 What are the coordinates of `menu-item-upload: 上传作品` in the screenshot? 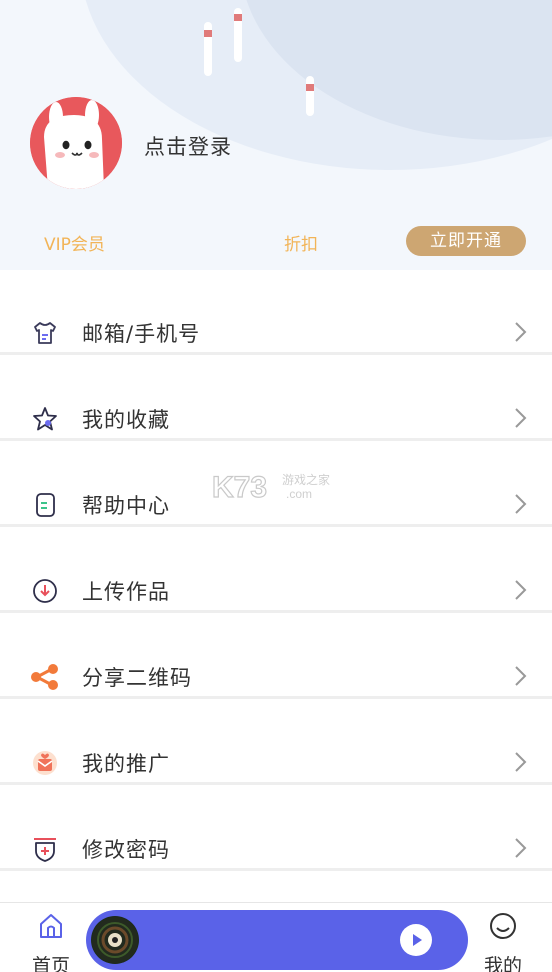 It's located at (276, 589).